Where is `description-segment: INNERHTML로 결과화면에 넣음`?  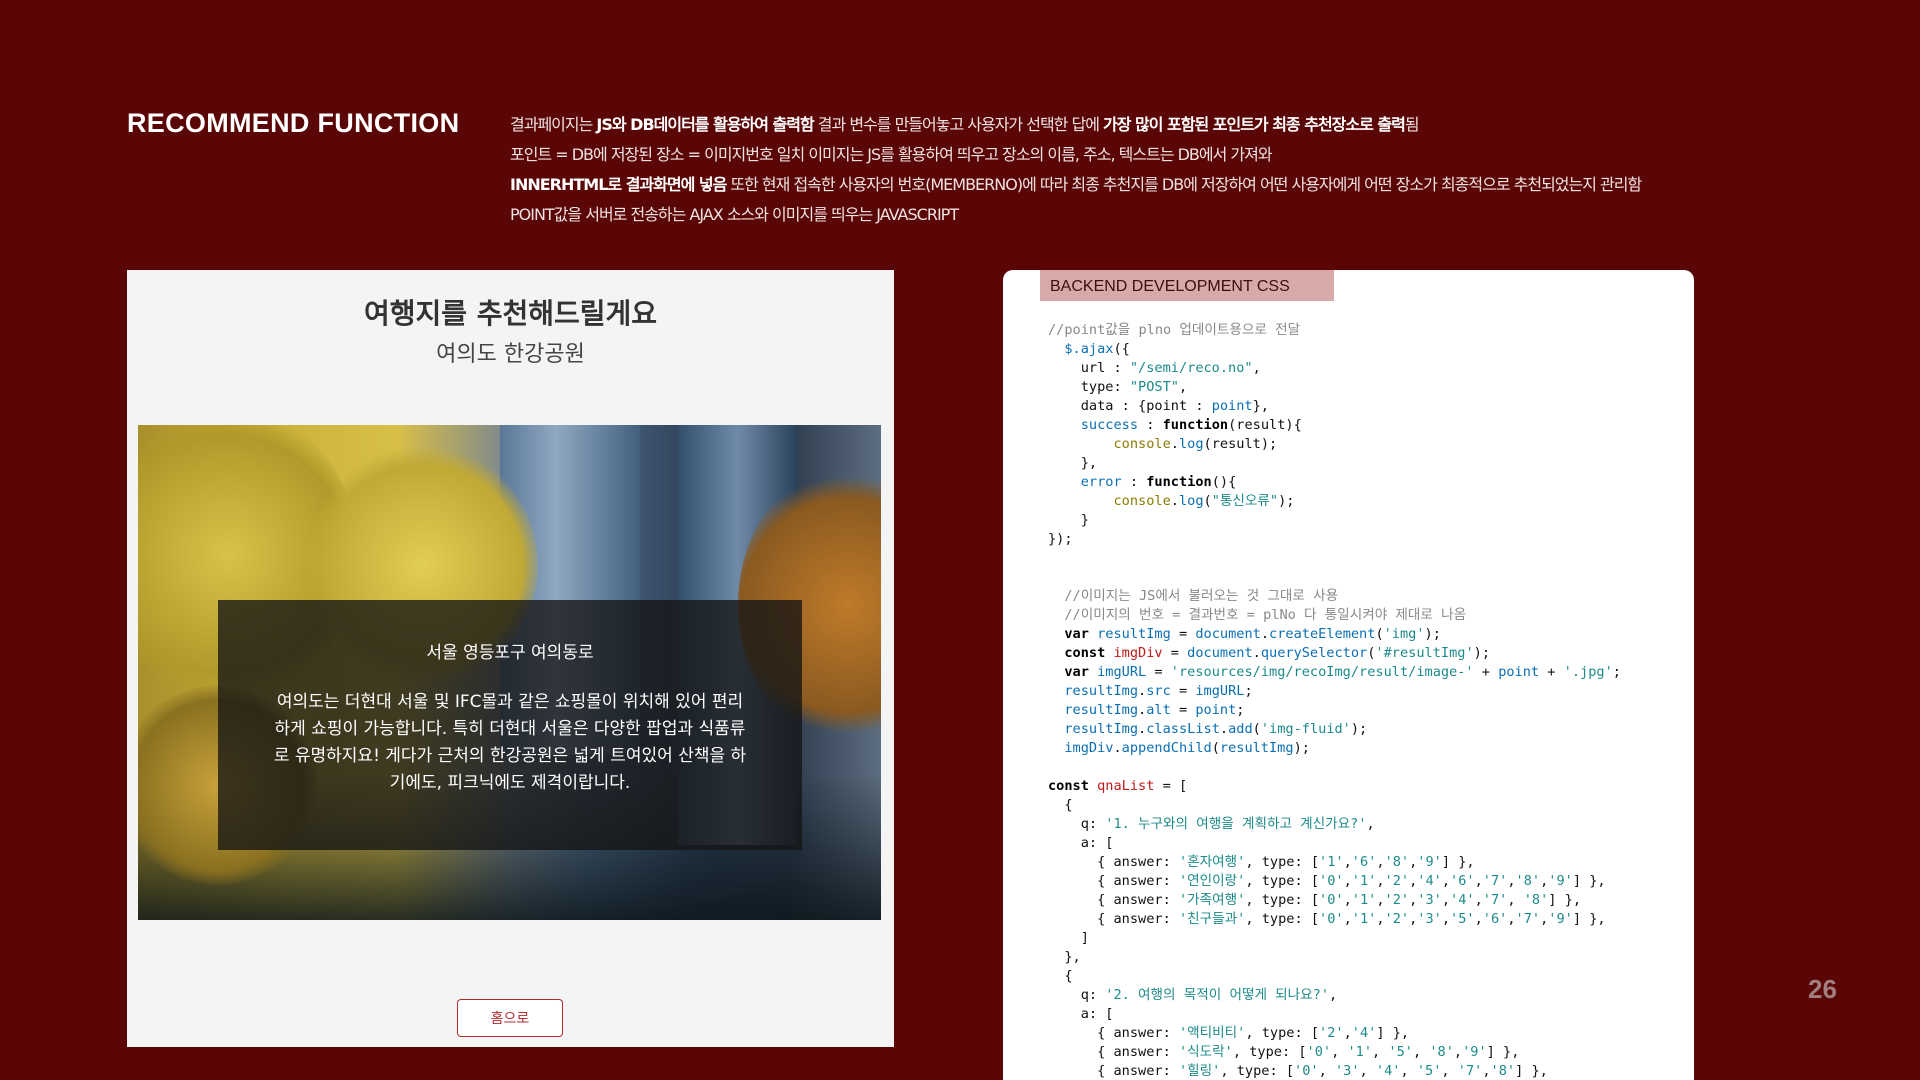
description-segment: INNERHTML로 결과화면에 넣음 is located at coordinates (618, 184).